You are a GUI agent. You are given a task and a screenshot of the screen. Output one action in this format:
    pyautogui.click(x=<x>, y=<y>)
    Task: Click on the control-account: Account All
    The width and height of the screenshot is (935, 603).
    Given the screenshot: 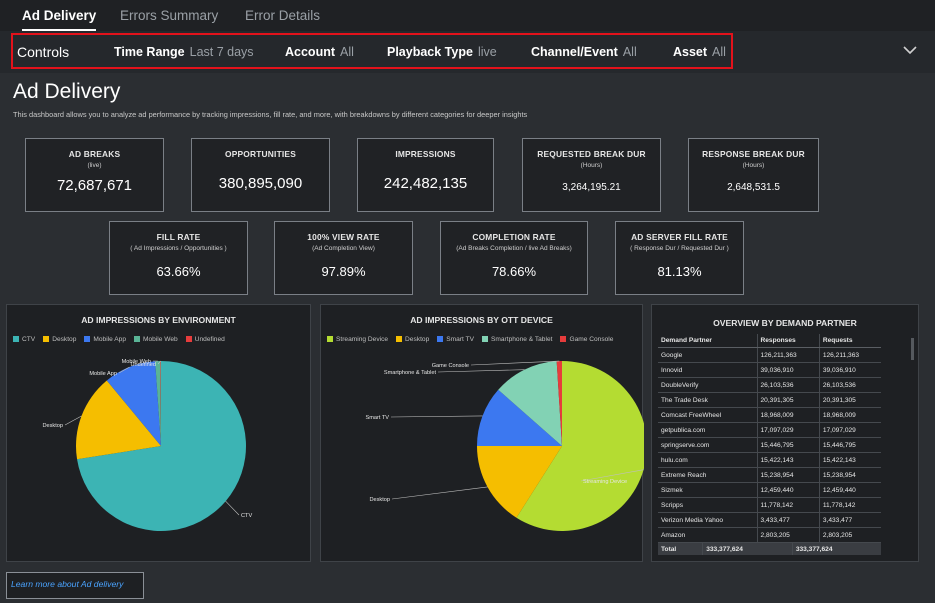 What is the action you would take?
    pyautogui.click(x=319, y=52)
    